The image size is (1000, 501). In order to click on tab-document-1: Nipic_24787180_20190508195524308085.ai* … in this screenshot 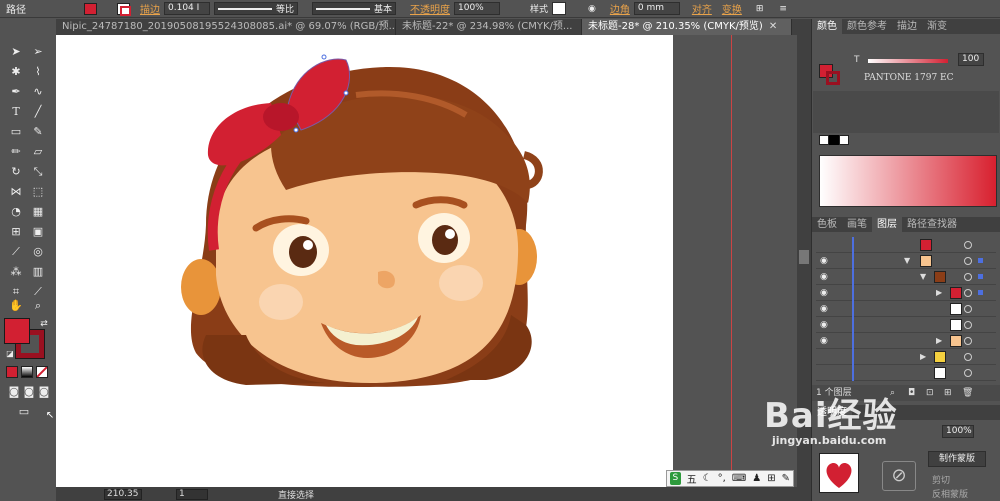, I will do `click(226, 27)`.